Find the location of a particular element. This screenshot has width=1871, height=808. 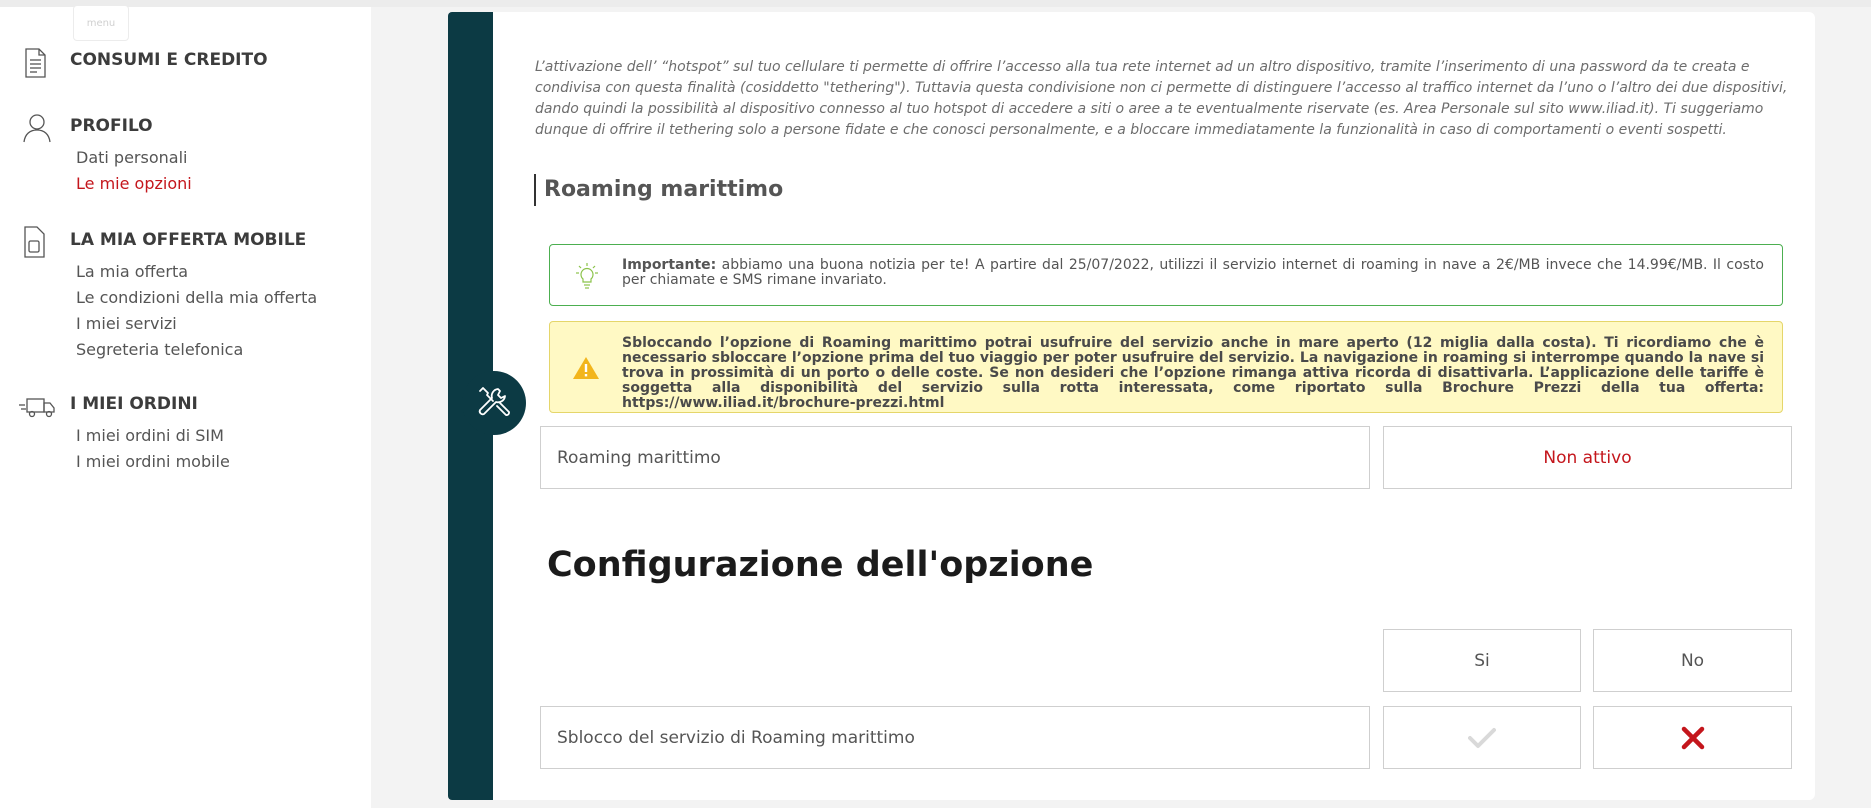

menu-button: menu is located at coordinates (101, 23).